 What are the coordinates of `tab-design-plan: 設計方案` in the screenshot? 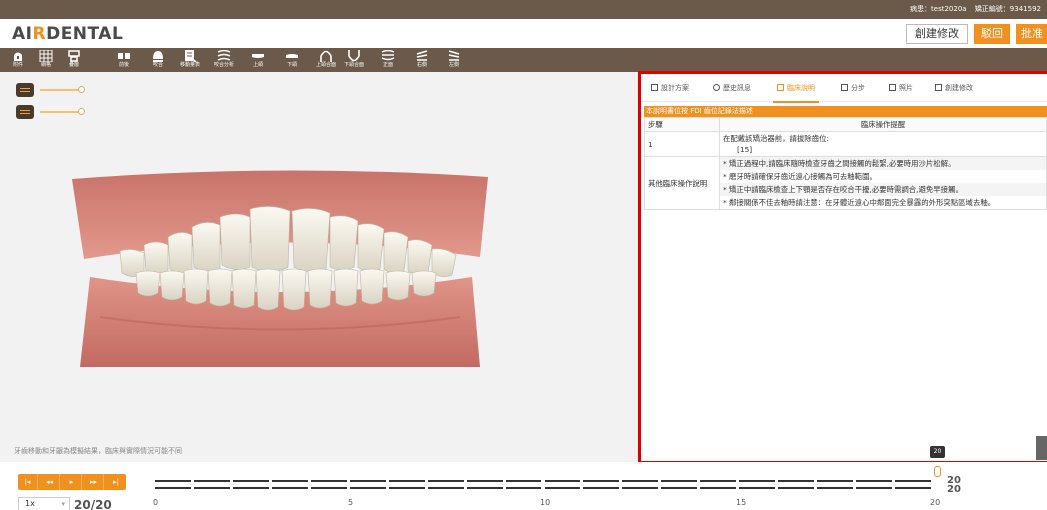 It's located at (670, 88).